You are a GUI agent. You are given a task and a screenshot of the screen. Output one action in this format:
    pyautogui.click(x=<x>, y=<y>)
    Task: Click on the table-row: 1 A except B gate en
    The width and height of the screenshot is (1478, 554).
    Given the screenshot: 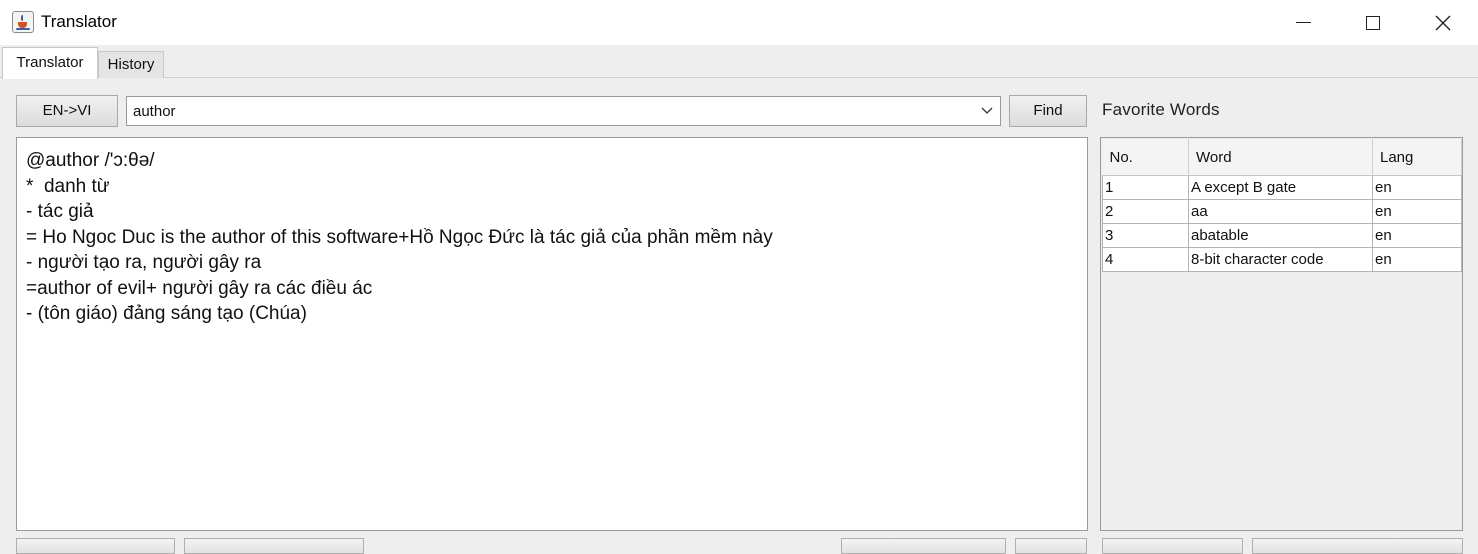 What is the action you would take?
    pyautogui.click(x=1282, y=187)
    